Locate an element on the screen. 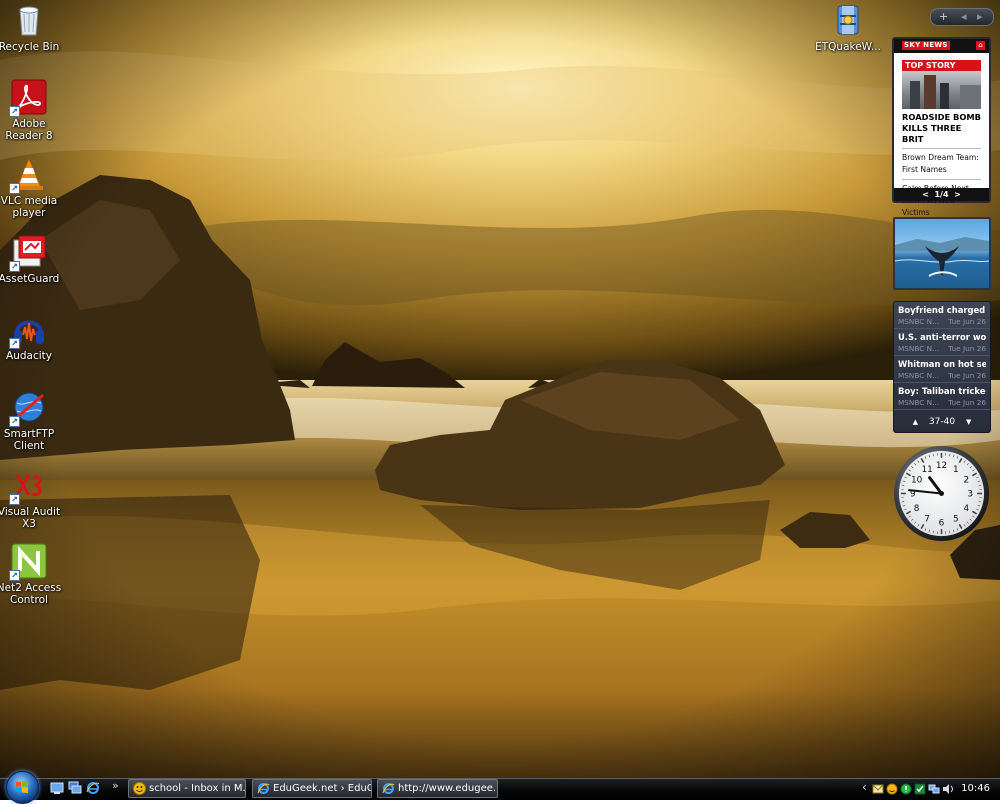 The height and width of the screenshot is (804, 1000). desktop-icon-label: AssetGuard is located at coordinates (32, 279).